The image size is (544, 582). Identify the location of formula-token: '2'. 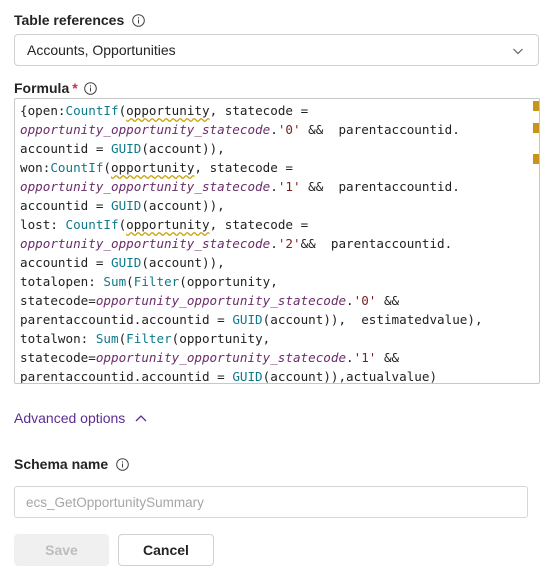
(289, 243).